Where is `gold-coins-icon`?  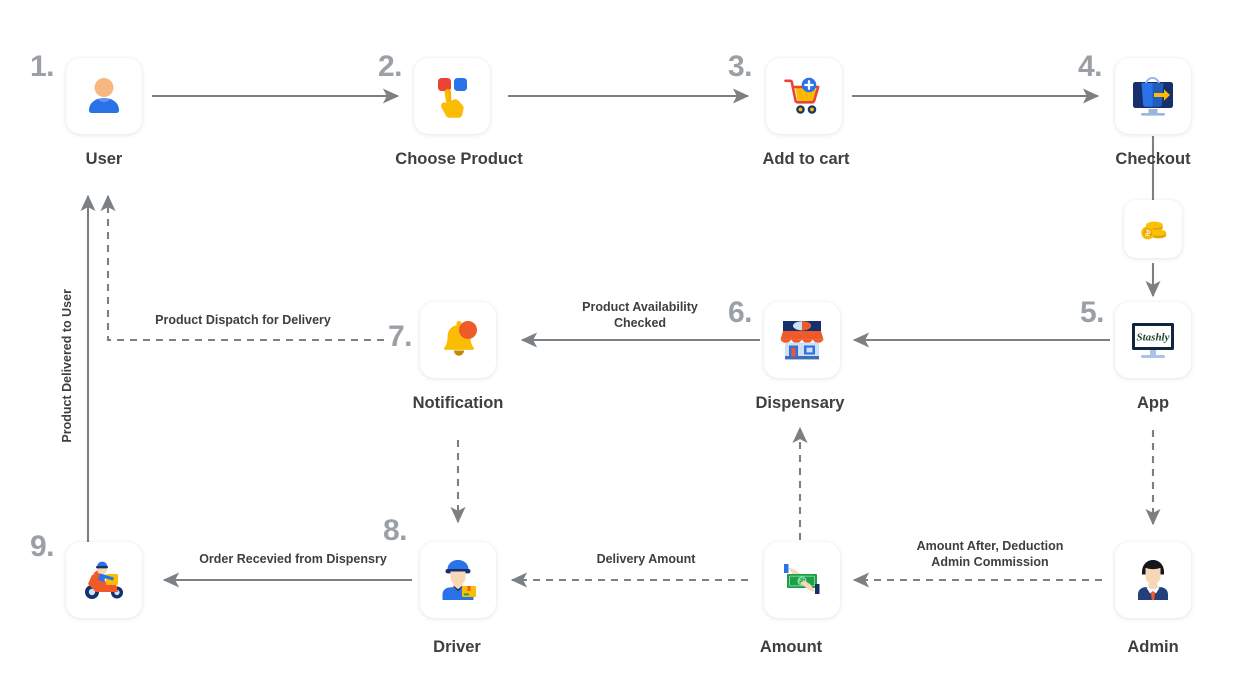
gold-coins-icon is located at coordinates (1154, 230).